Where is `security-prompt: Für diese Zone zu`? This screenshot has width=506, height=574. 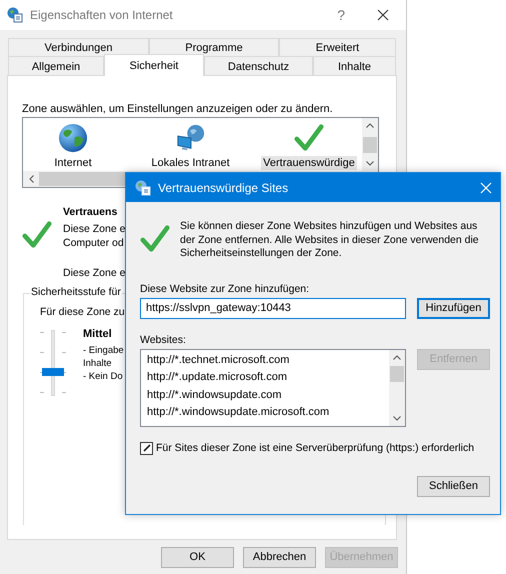 security-prompt: Für diese Zone zu is located at coordinates (82, 312).